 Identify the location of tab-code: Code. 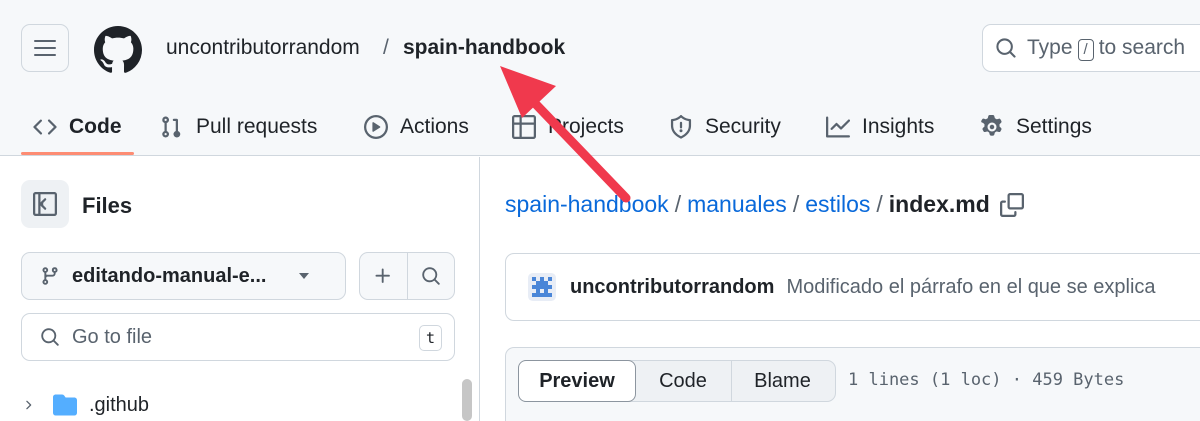
(77, 127).